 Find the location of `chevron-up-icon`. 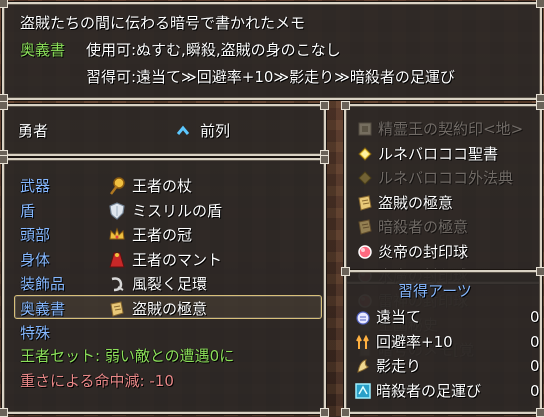

chevron-up-icon is located at coordinates (183, 130).